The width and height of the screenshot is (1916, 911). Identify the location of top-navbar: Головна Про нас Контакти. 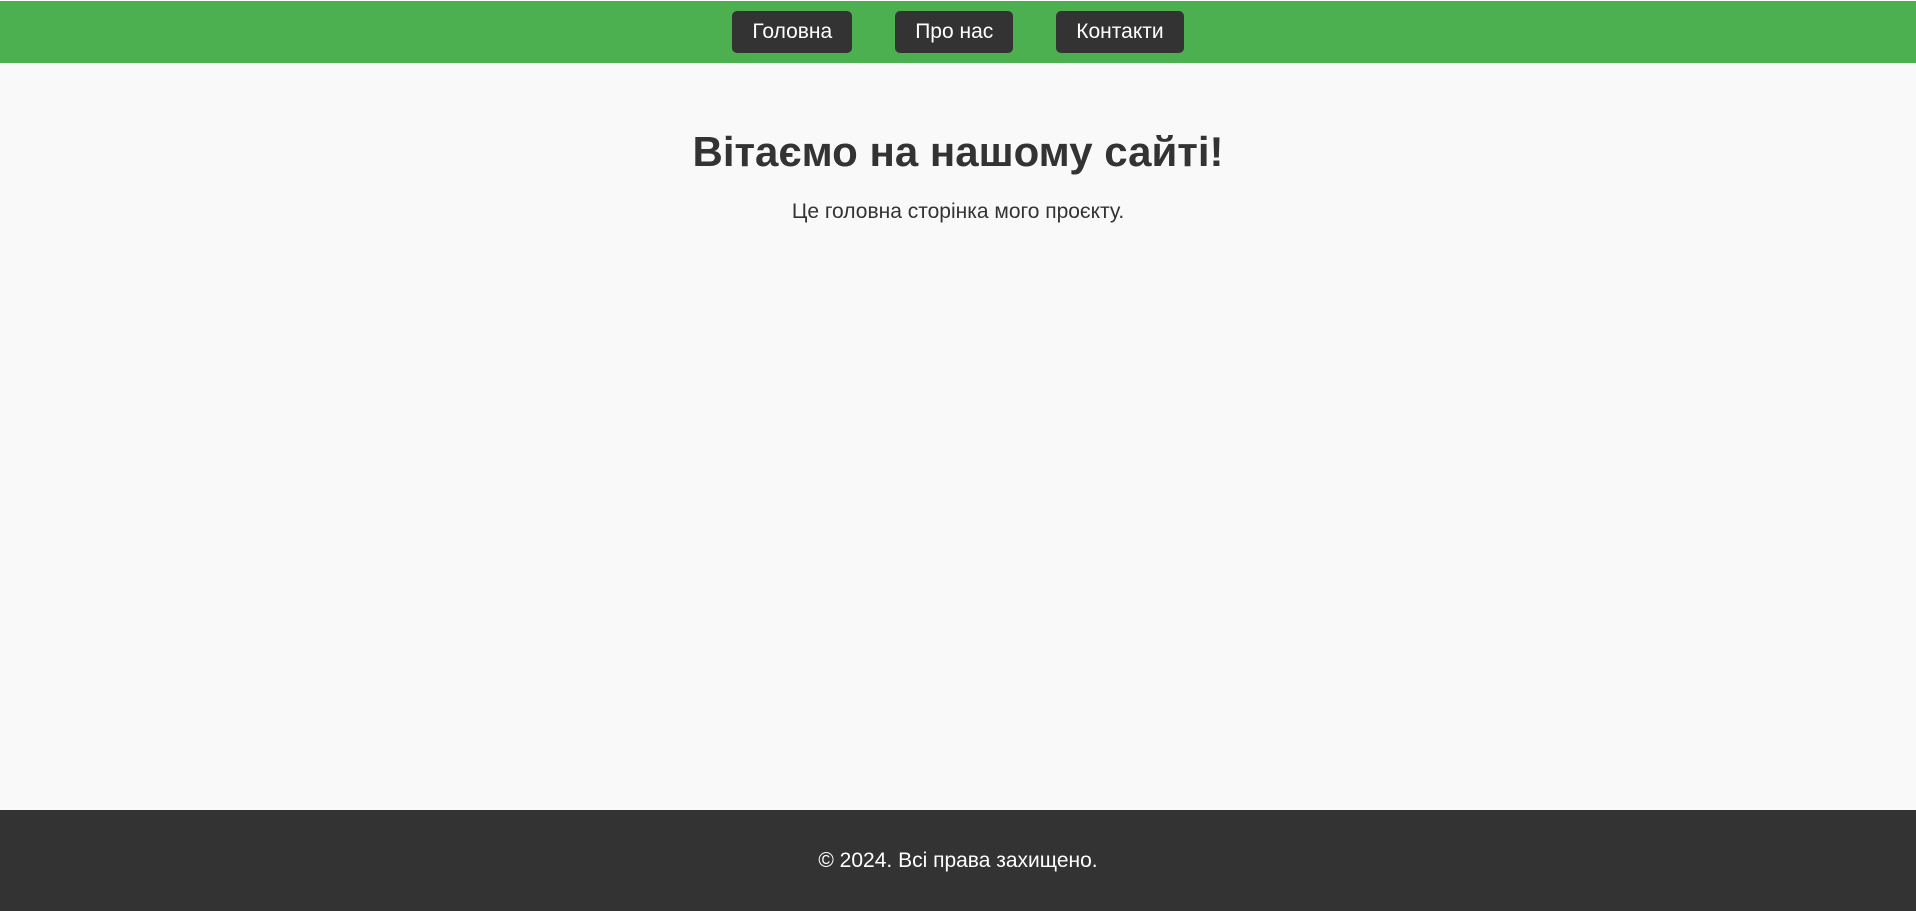
(958, 31).